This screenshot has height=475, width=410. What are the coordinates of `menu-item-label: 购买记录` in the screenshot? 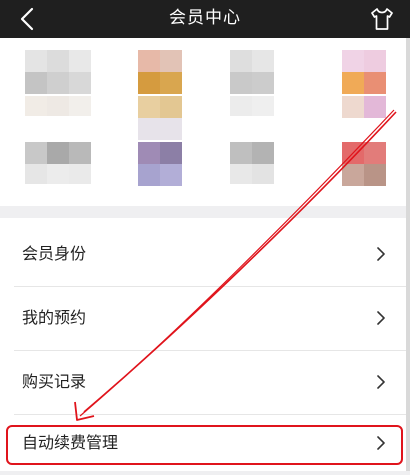 It's located at (54, 381).